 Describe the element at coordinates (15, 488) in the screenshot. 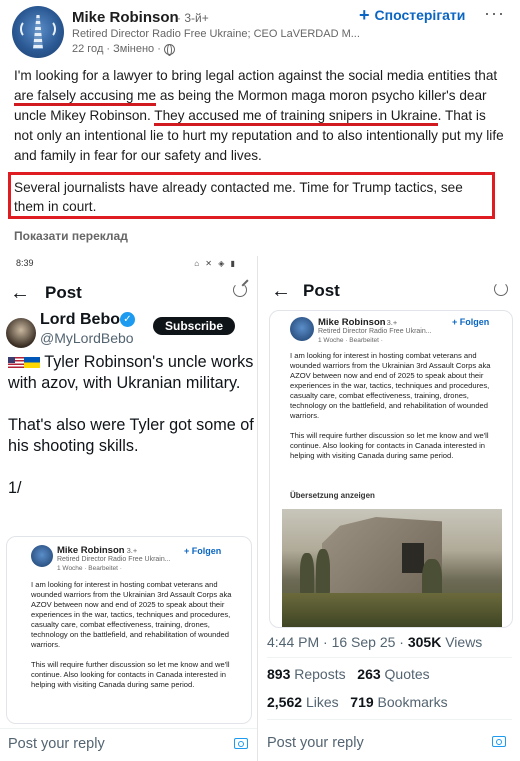

I see `tweet-paragraph: 1/` at that location.